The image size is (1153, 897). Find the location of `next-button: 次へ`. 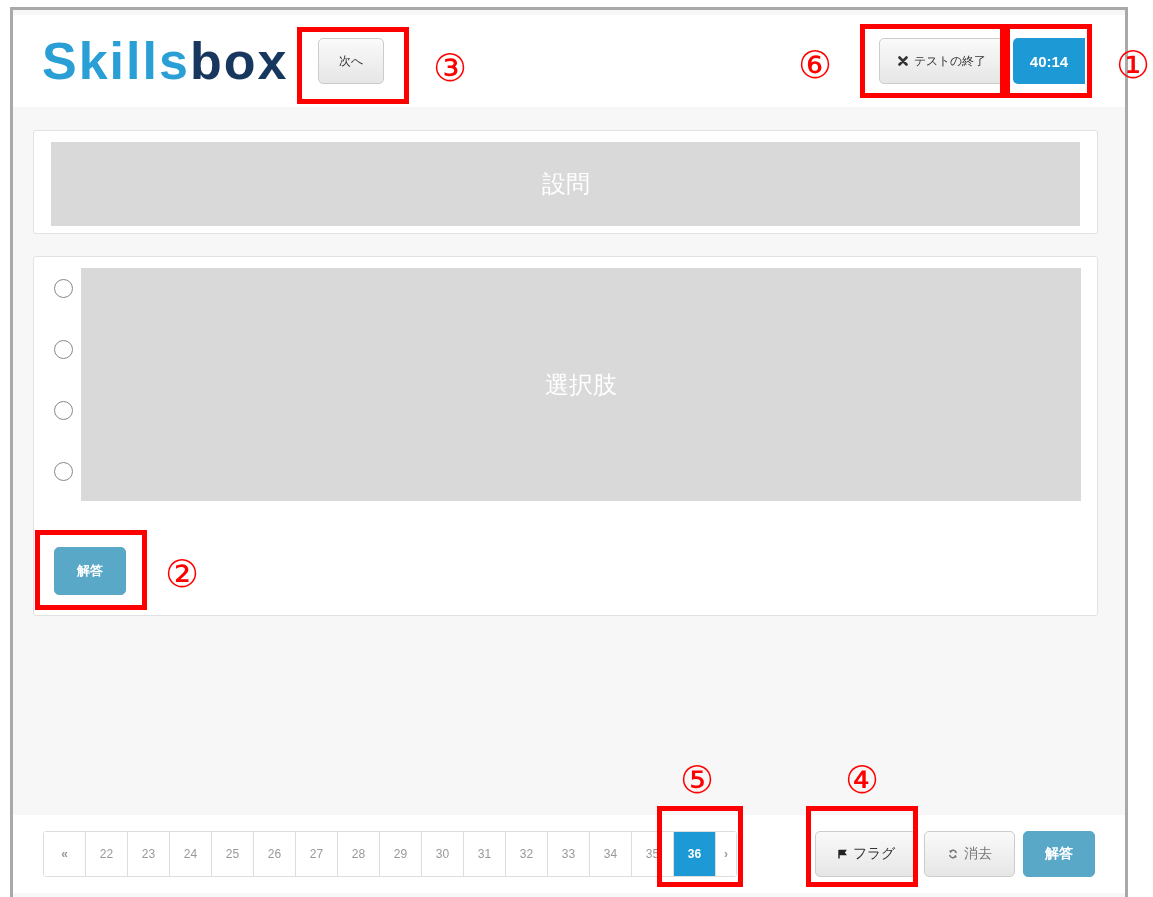

next-button: 次へ is located at coordinates (351, 61).